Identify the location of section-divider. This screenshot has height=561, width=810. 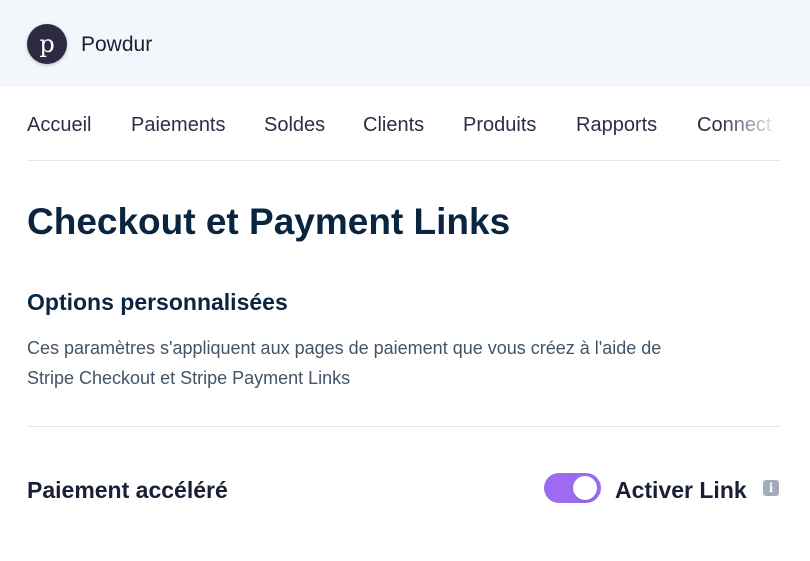
(403, 426).